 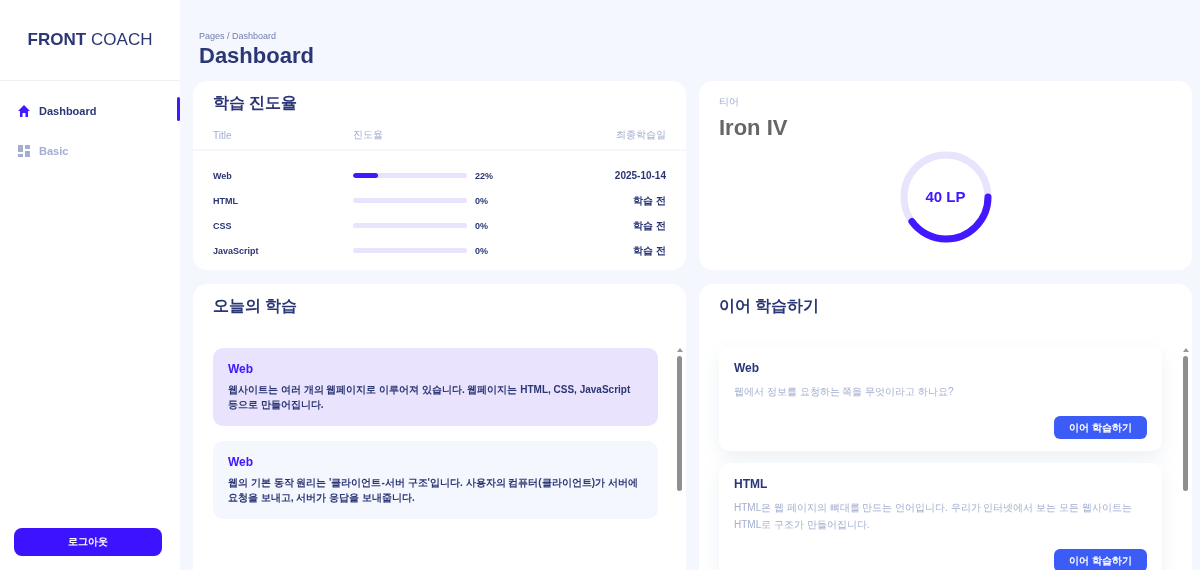 What do you see at coordinates (122, 40) in the screenshot?
I see `logo-text-light: COACH` at bounding box center [122, 40].